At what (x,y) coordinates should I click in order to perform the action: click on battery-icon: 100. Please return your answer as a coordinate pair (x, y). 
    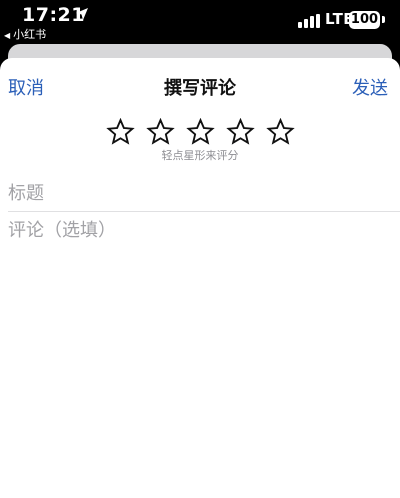
    Looking at the image, I should click on (364, 20).